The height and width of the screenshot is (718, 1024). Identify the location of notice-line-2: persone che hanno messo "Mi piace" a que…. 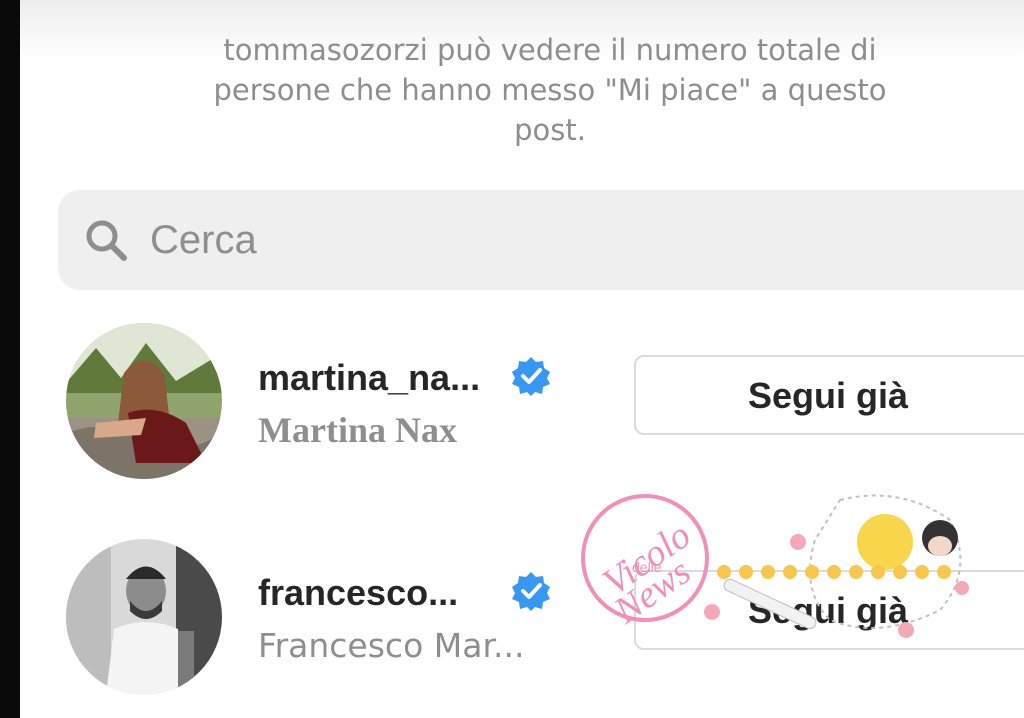
(550, 90).